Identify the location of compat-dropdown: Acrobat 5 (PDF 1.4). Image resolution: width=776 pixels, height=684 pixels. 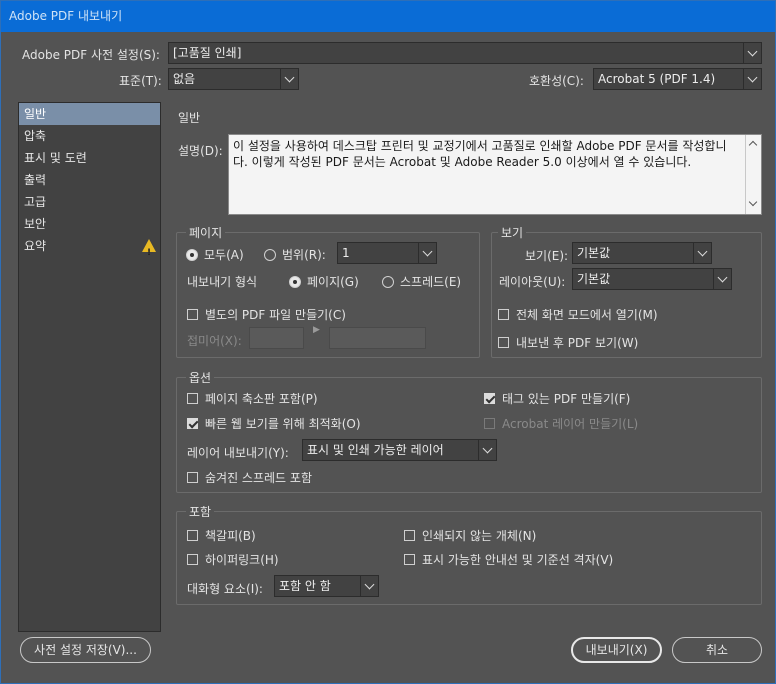
(677, 79).